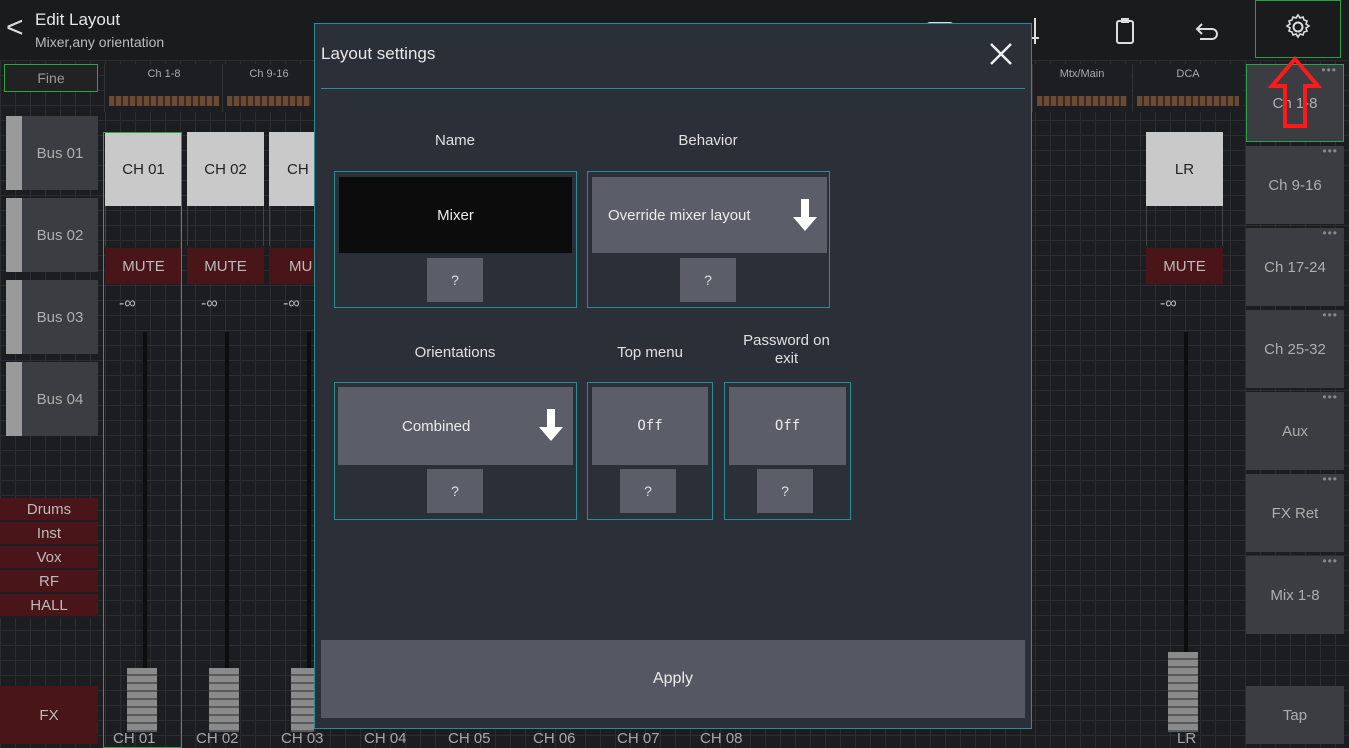 The image size is (1349, 748). I want to click on side-item-label: Ch 25-32, so click(1295, 349).